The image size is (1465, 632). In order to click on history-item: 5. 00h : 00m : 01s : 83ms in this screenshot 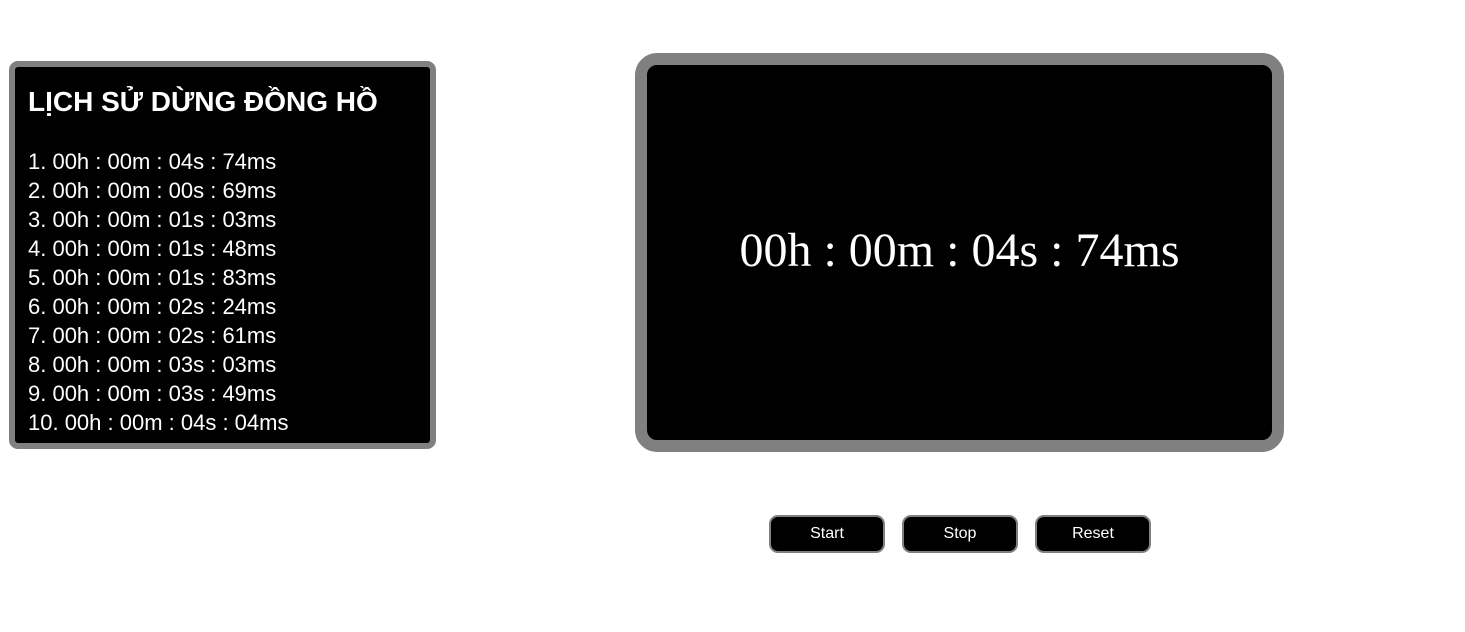, I will do `click(152, 277)`.